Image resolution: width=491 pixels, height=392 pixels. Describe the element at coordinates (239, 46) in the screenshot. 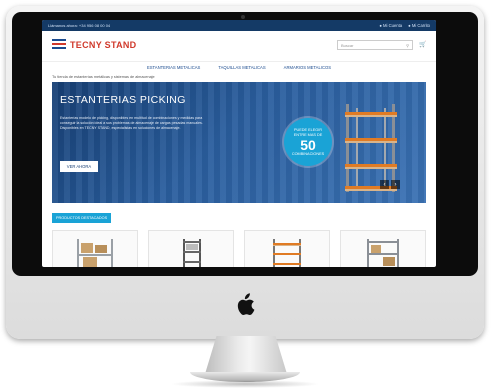

I see `site-header: TECNY STAND Buscar ⚲ 🛒` at that location.